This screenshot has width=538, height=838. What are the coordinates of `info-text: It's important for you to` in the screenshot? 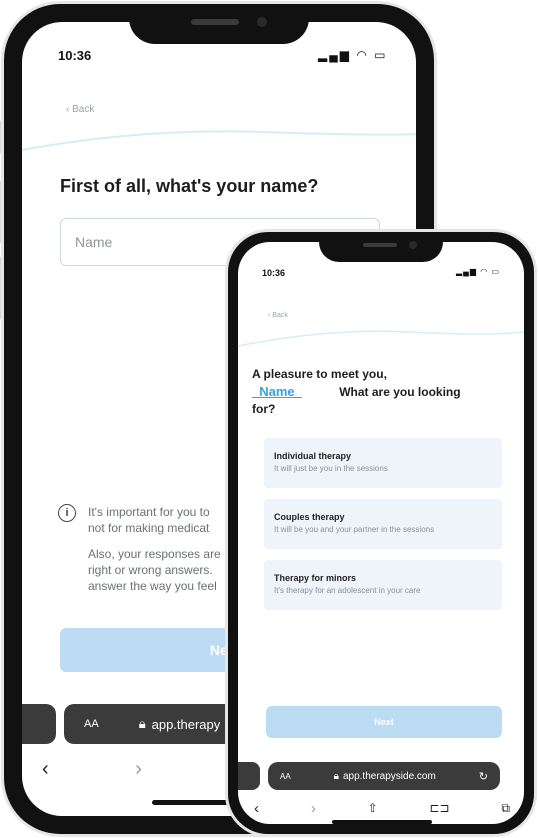 It's located at (149, 512).